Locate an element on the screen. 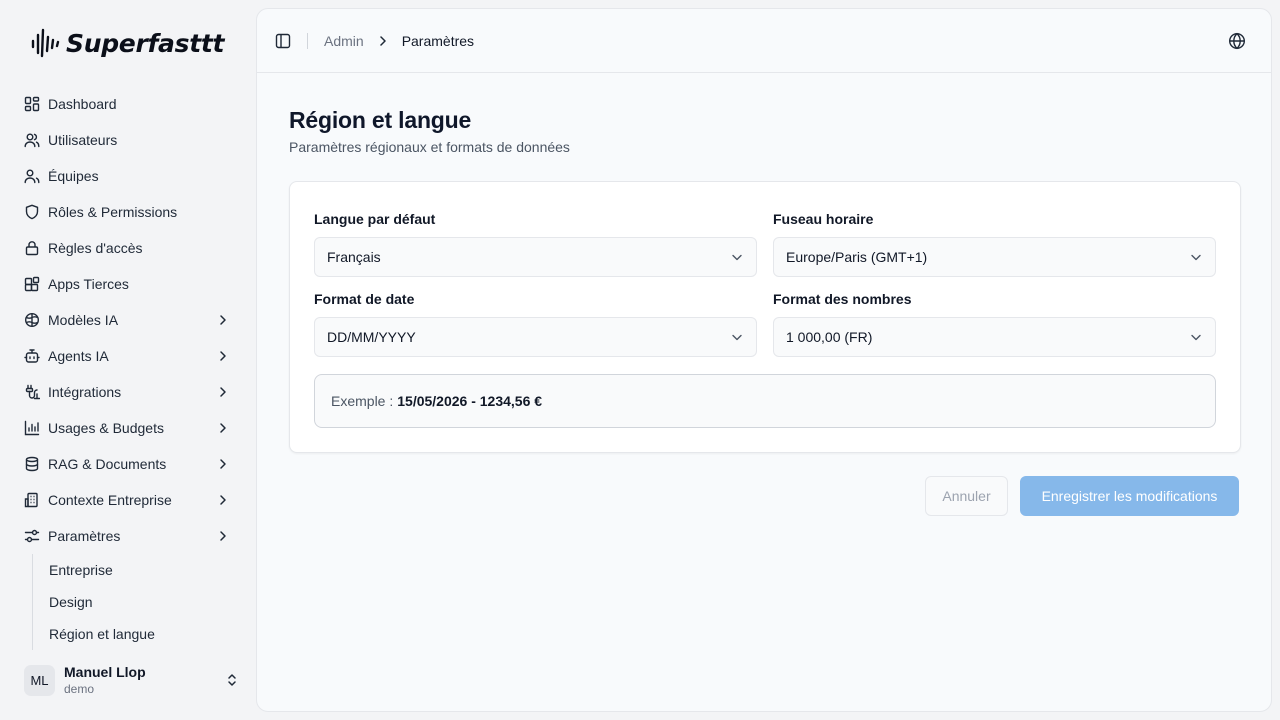  sidebar-item-apps-tierces: Apps Tierces is located at coordinates (129, 284).